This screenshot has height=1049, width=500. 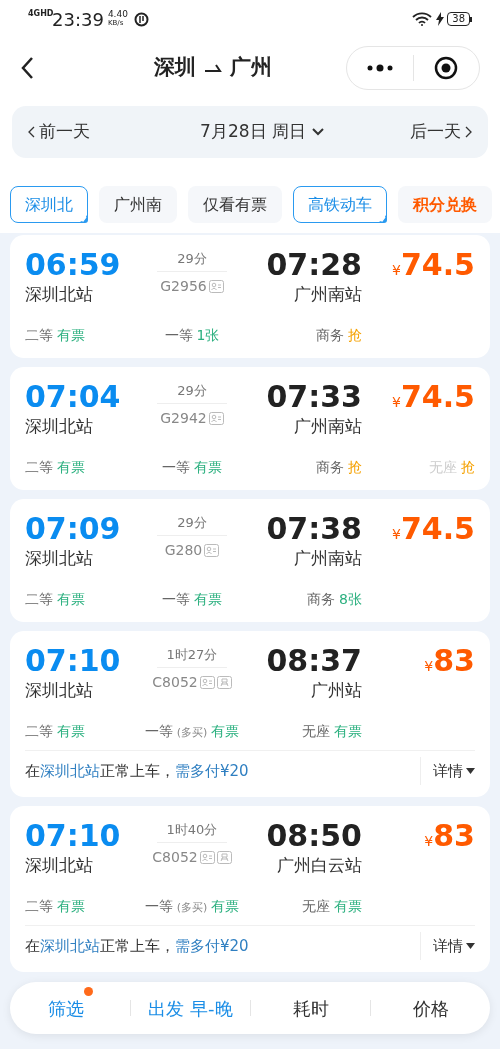 What do you see at coordinates (73, 529) in the screenshot?
I see `departure-time: 07:09` at bounding box center [73, 529].